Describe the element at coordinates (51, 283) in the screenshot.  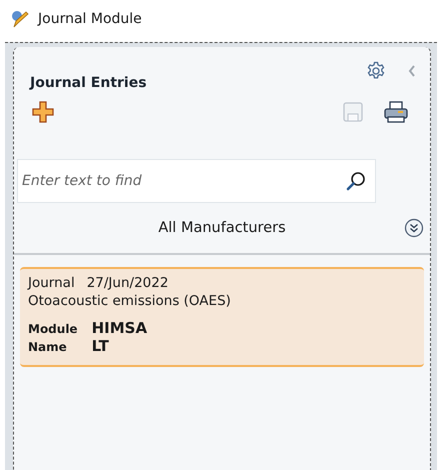
I see `entry-type: Journal` at that location.